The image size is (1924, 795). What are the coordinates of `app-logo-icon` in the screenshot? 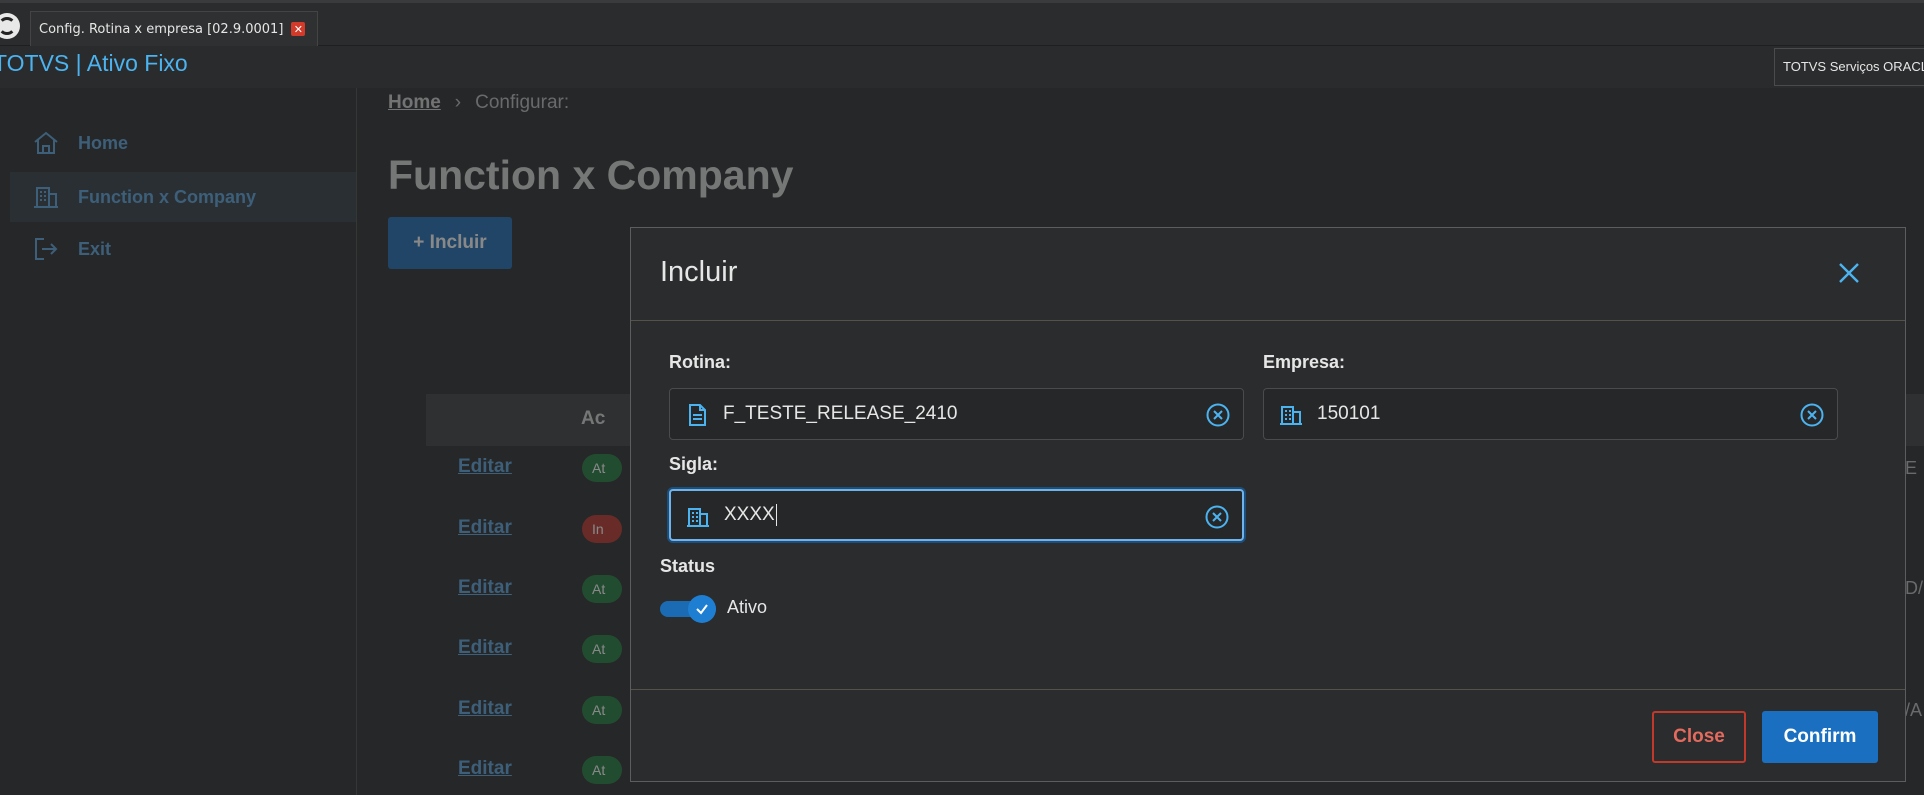 It's located at (10, 26).